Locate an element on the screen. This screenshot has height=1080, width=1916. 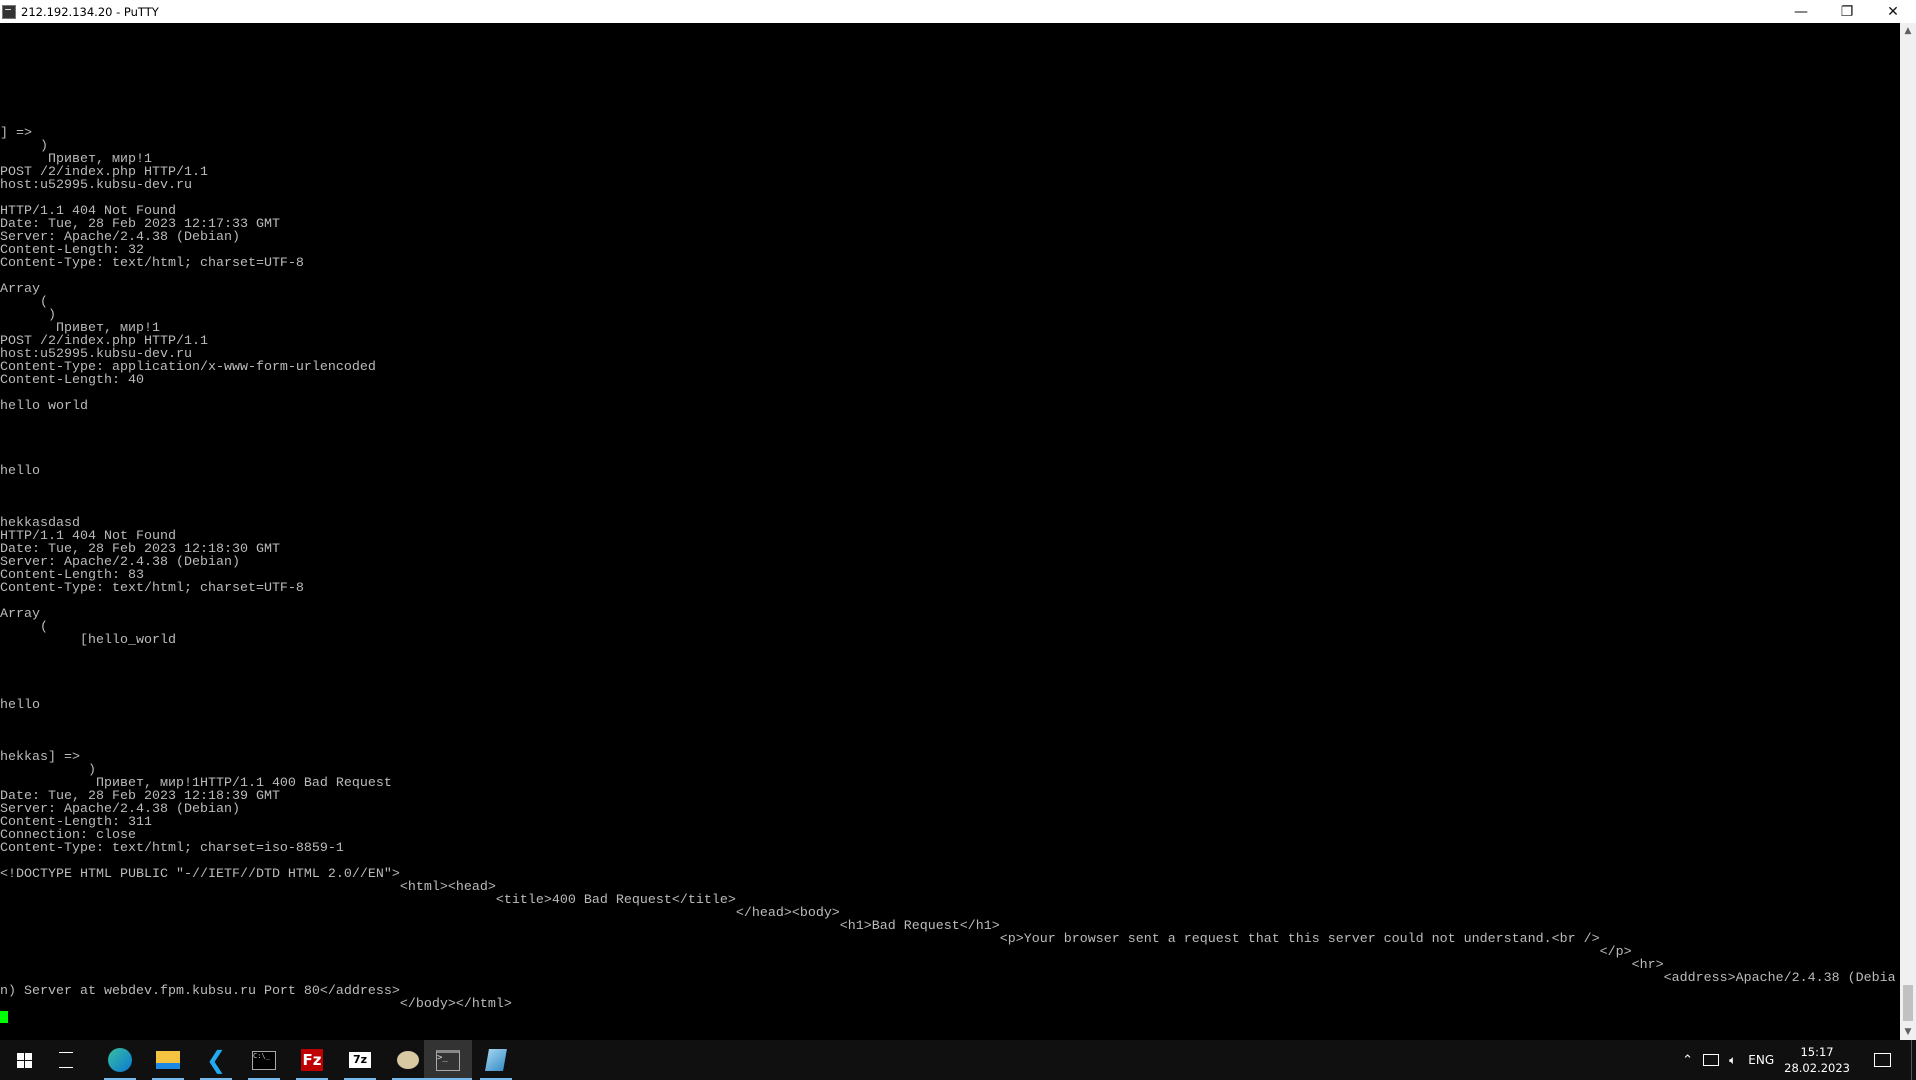
terminal-line: Привет, мир!1HTTP/1.1 400 Bad Request is located at coordinates (196, 783).